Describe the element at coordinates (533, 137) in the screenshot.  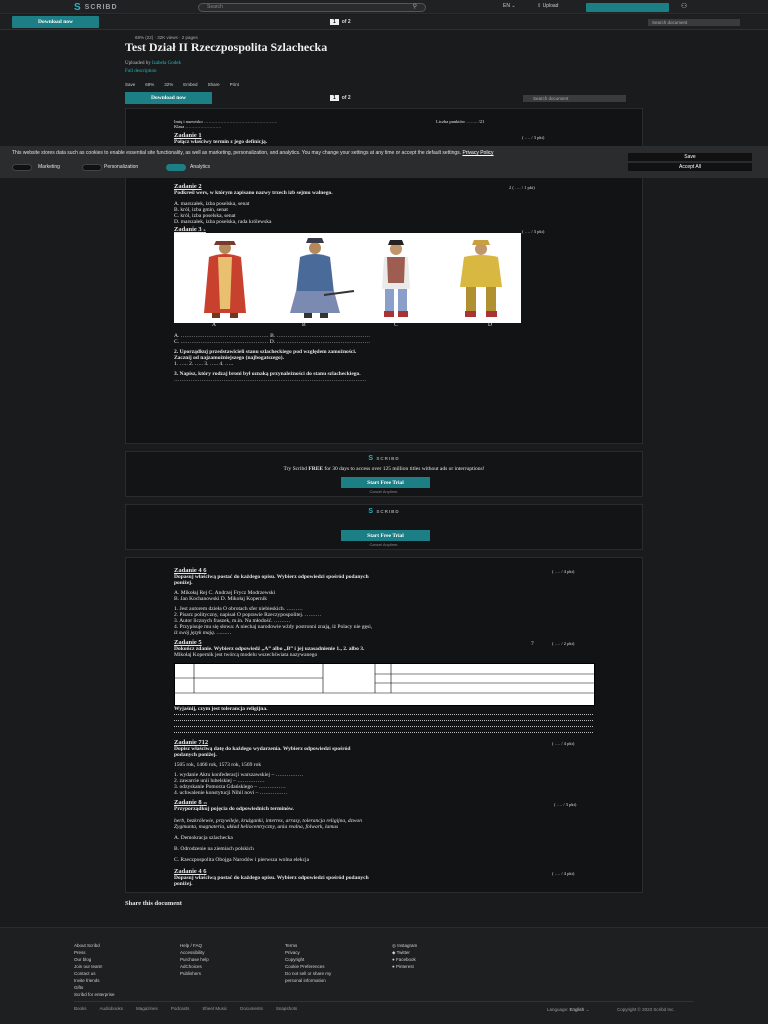
I see `task-1-points: ( …. / 3 pkt)` at that location.